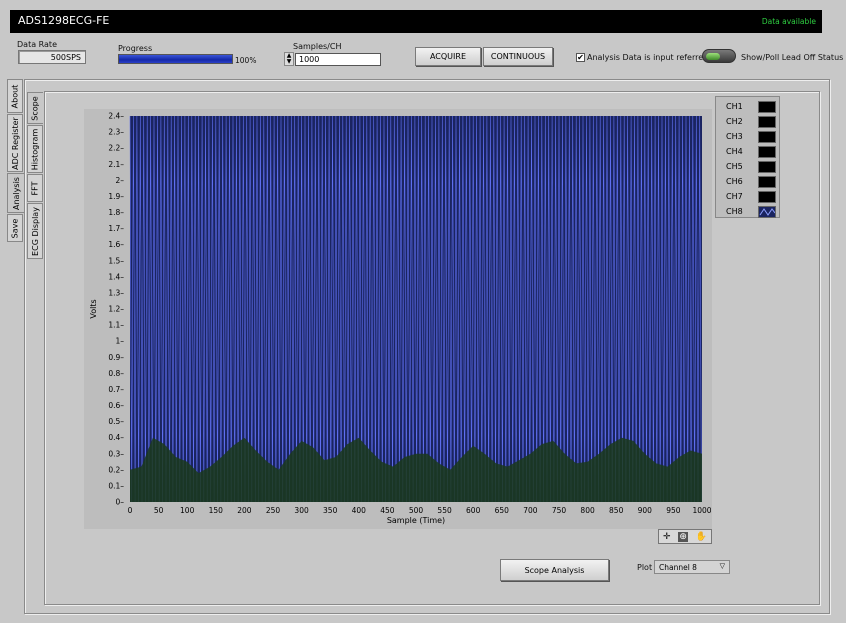 Image resolution: width=846 pixels, height=623 pixels. What do you see at coordinates (338, 59) in the screenshot?
I see `samples-input: 1000` at bounding box center [338, 59].